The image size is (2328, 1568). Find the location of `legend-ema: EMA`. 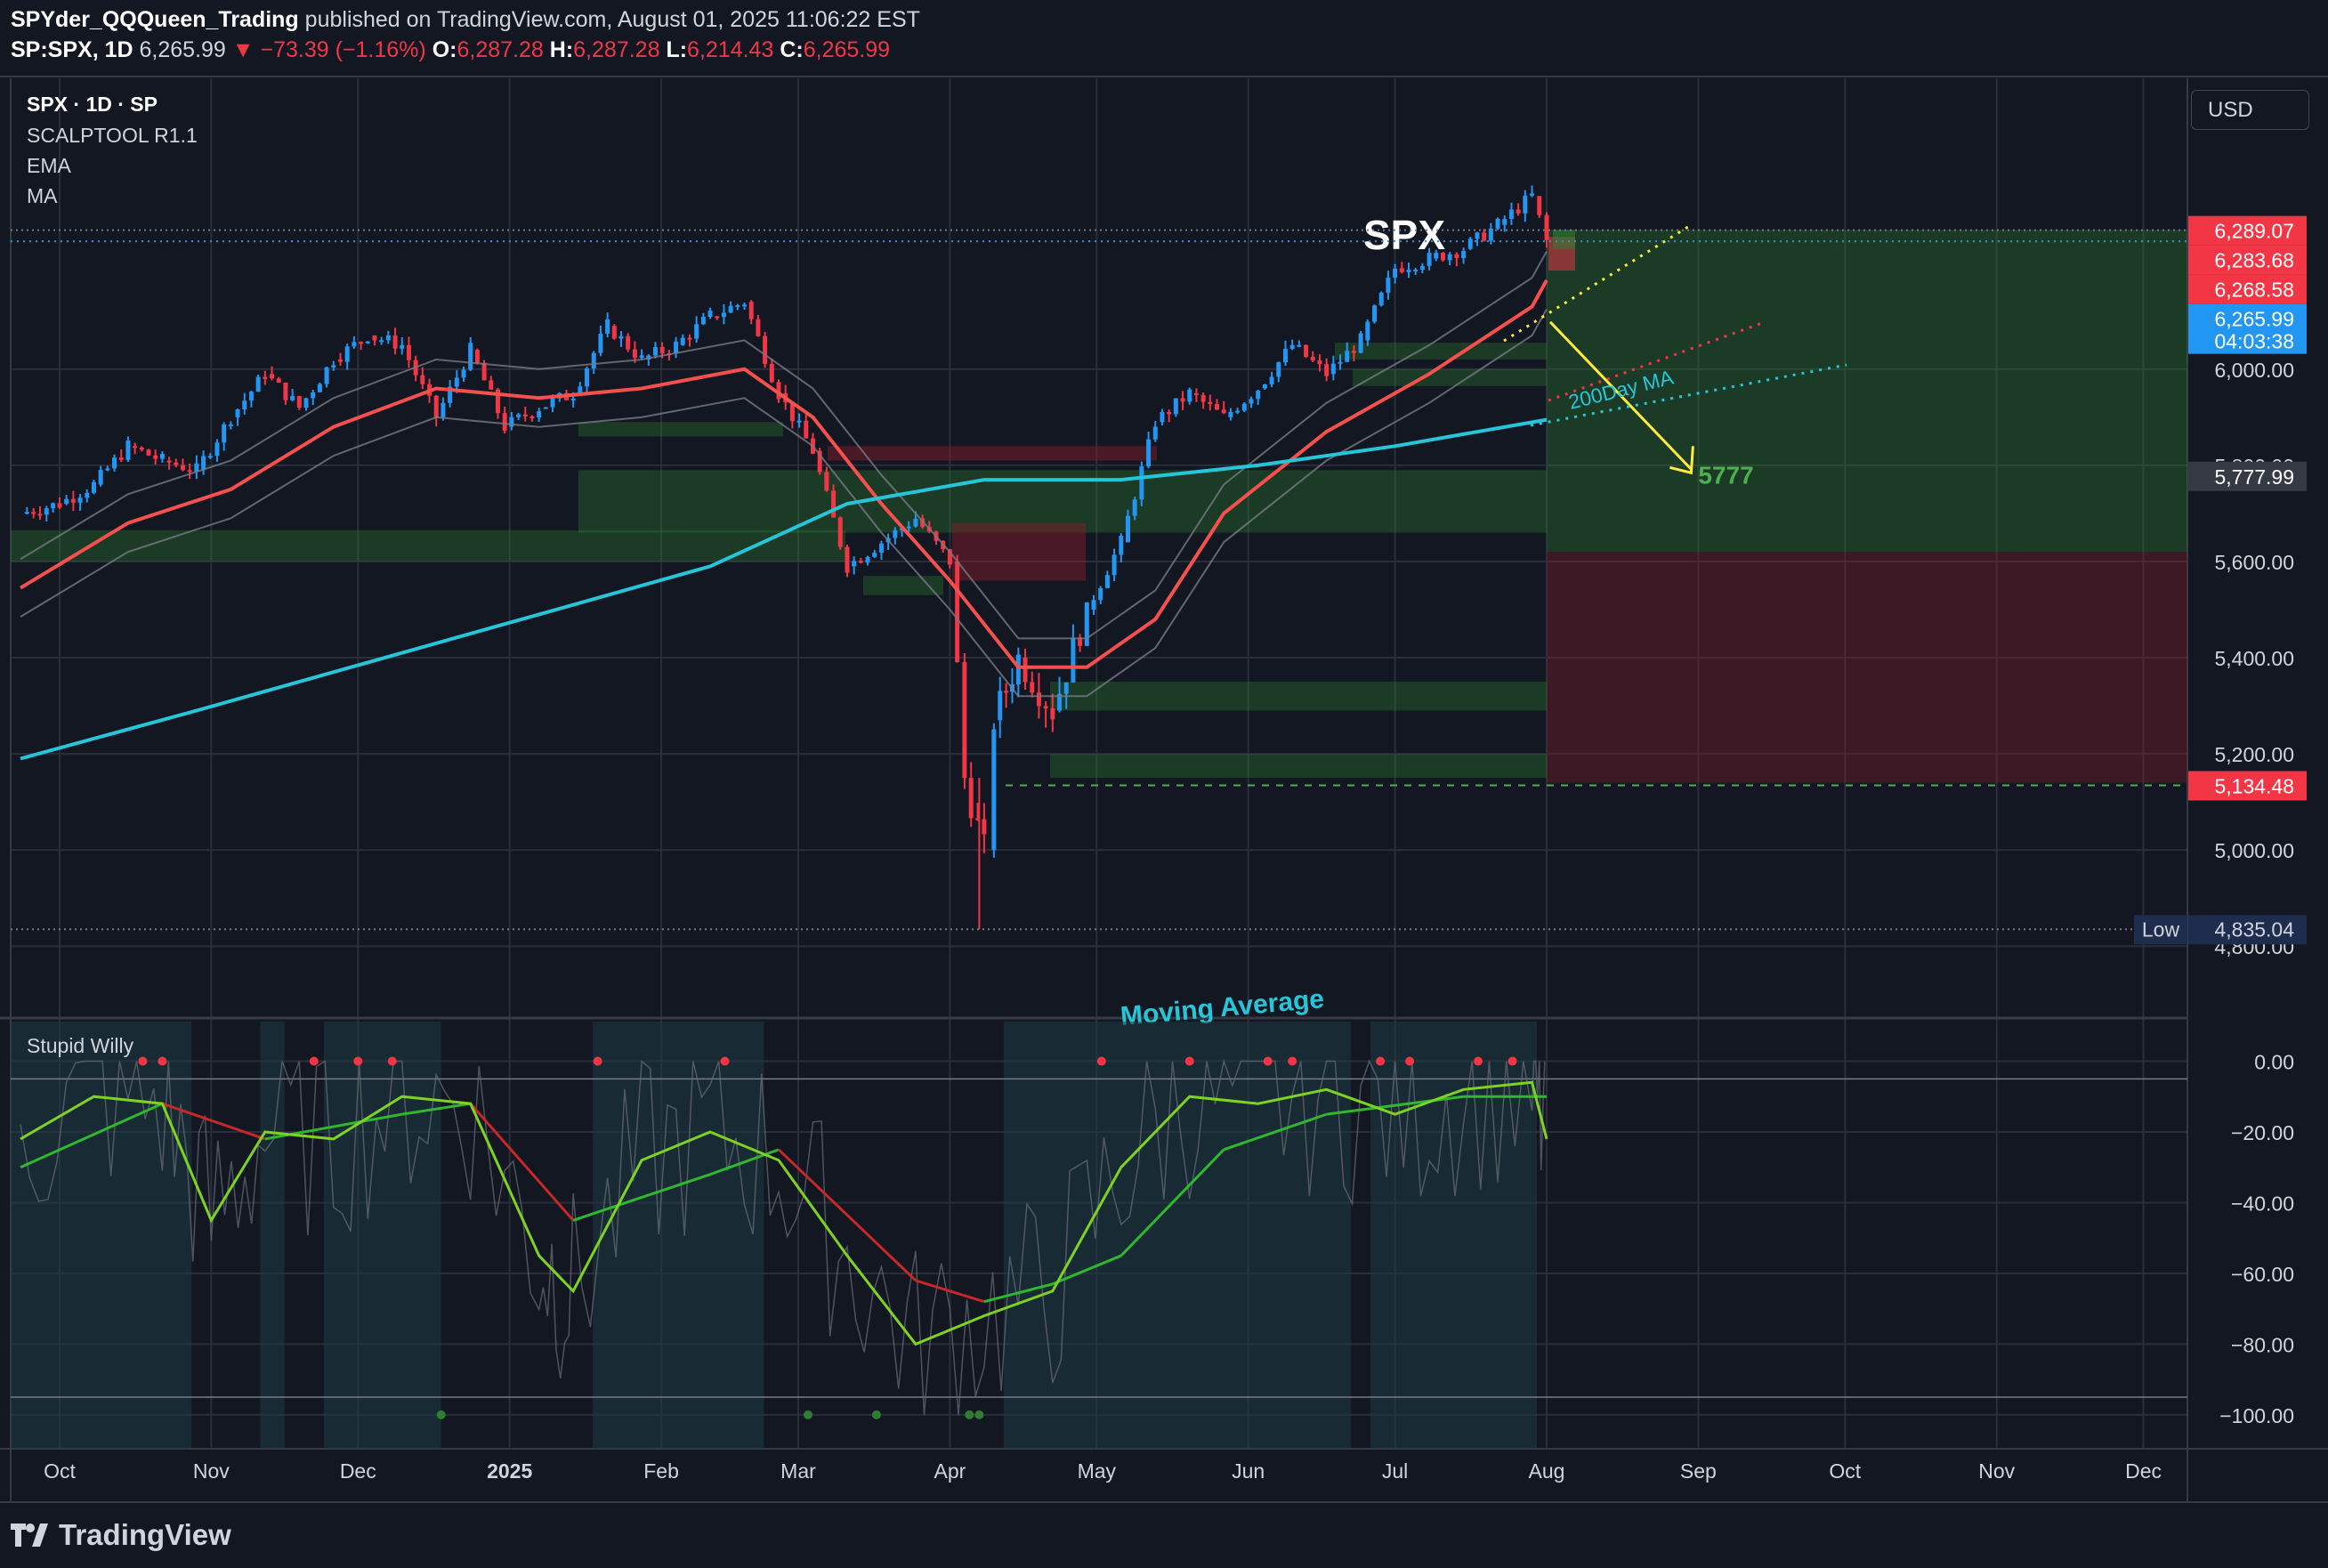

legend-ema: EMA is located at coordinates (49, 166).